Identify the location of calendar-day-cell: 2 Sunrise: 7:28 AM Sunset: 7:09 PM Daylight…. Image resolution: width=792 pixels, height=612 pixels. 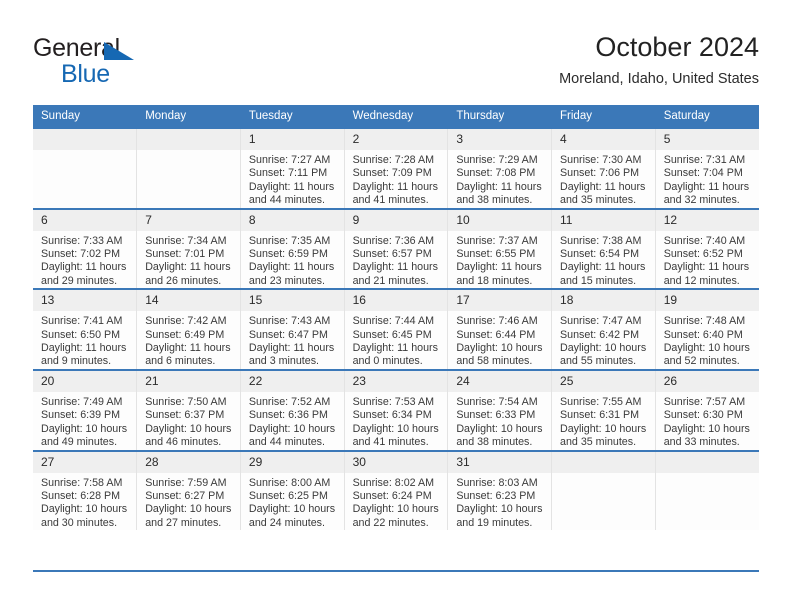
(396, 168).